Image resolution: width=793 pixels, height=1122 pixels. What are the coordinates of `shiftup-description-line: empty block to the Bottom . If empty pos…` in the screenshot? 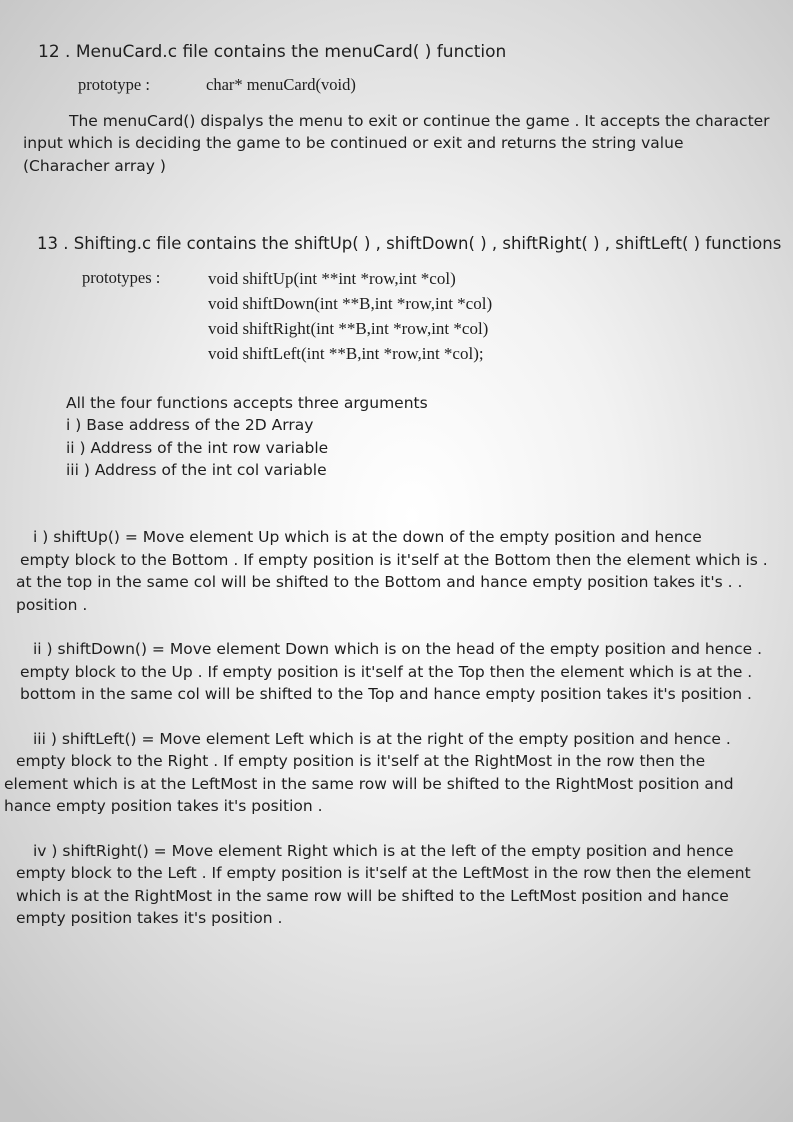 It's located at (394, 560).